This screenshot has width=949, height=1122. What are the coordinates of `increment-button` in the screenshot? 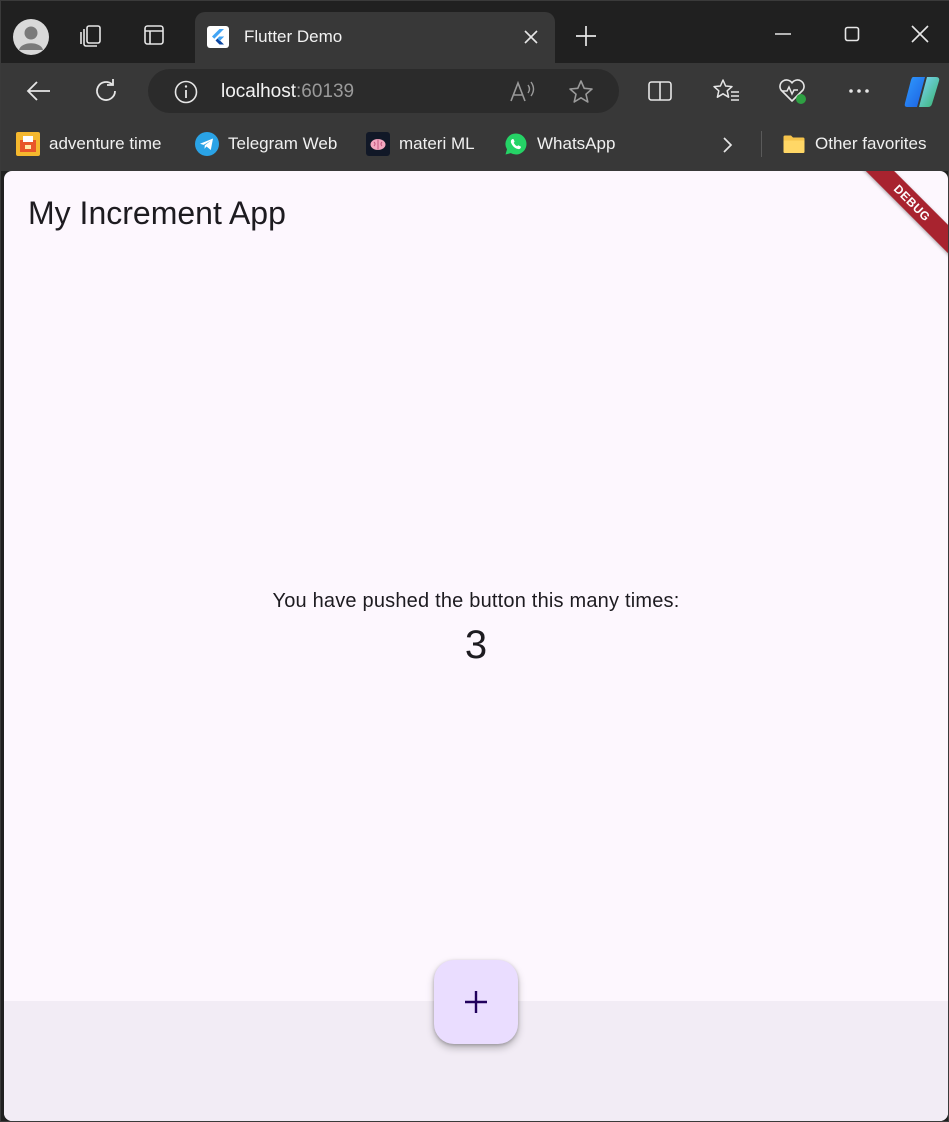 It's located at (476, 1002).